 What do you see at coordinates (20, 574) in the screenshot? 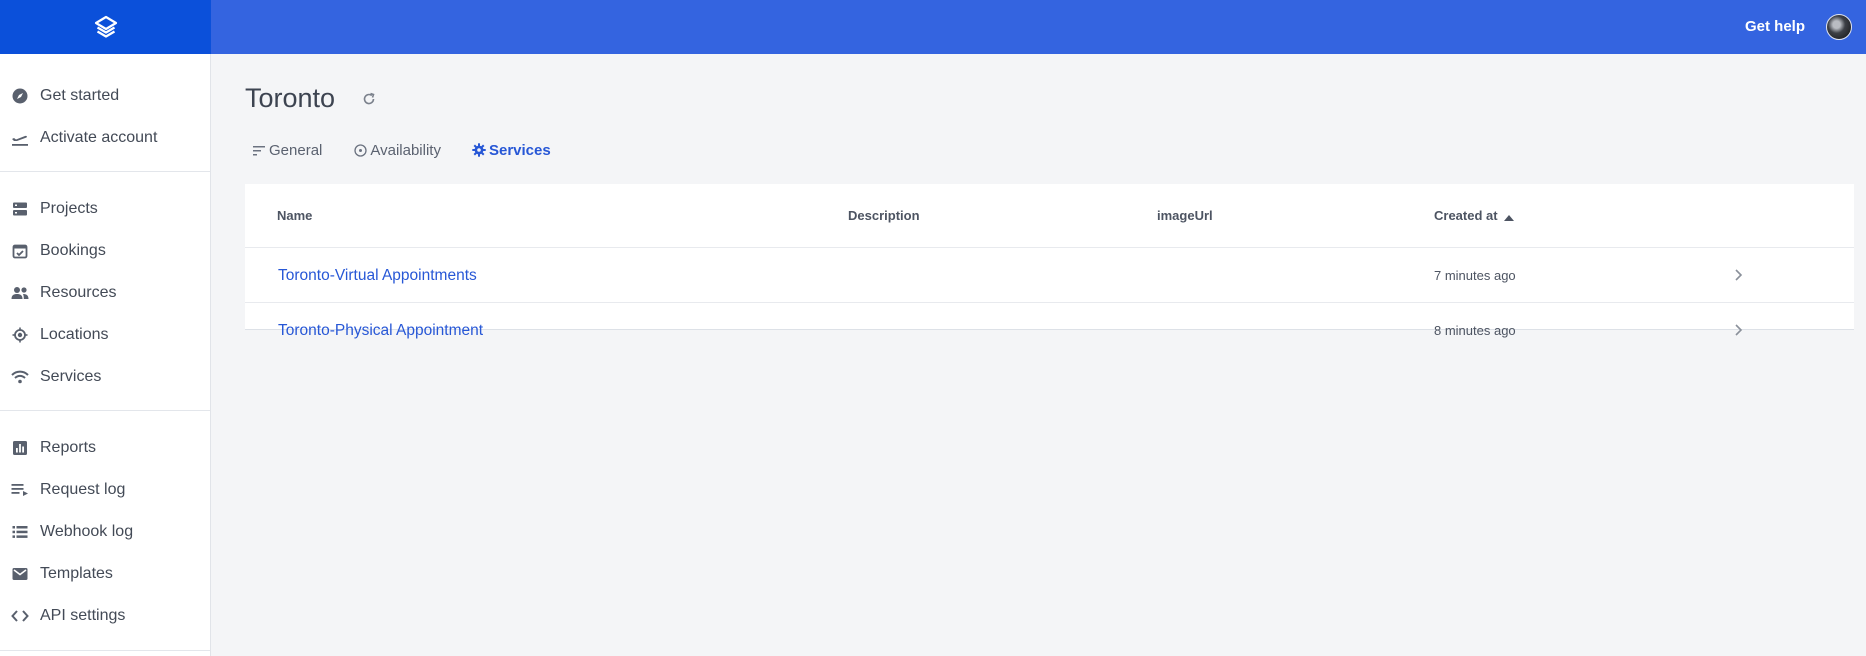
I see `mail-icon` at bounding box center [20, 574].